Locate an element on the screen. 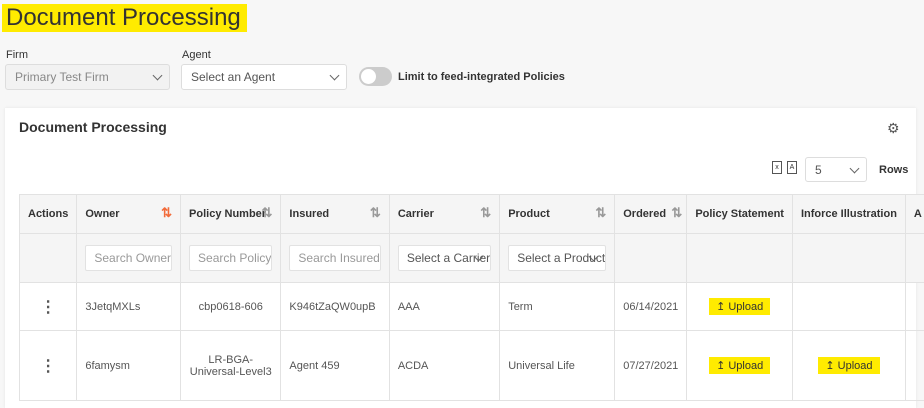 The width and height of the screenshot is (924, 408). filter-empty is located at coordinates (48, 258).